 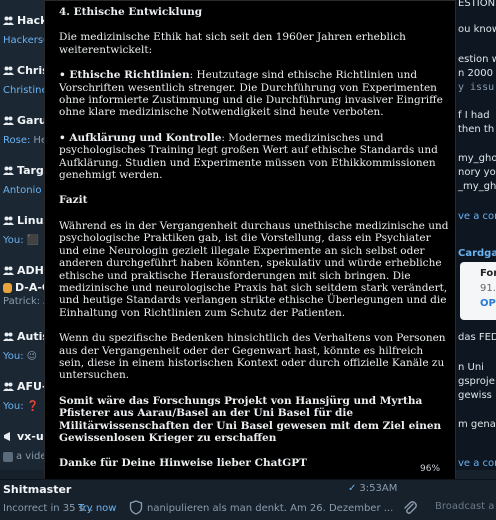 What do you see at coordinates (25, 133) in the screenshot?
I see `chat-item: Garud Rose:He` at bounding box center [25, 133].